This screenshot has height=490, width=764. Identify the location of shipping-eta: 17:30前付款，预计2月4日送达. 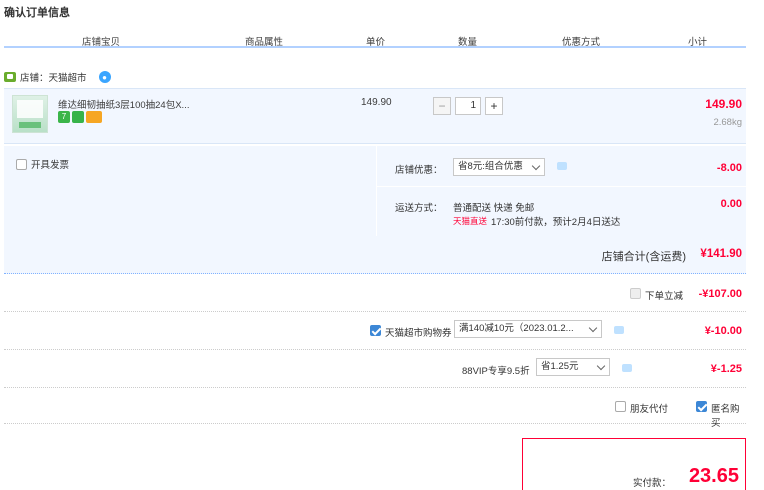
(556, 222).